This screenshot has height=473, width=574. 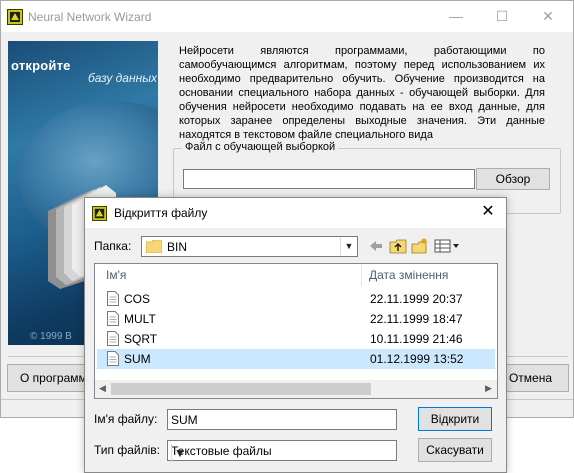 I want to click on browse-button: Обзор, so click(x=513, y=179).